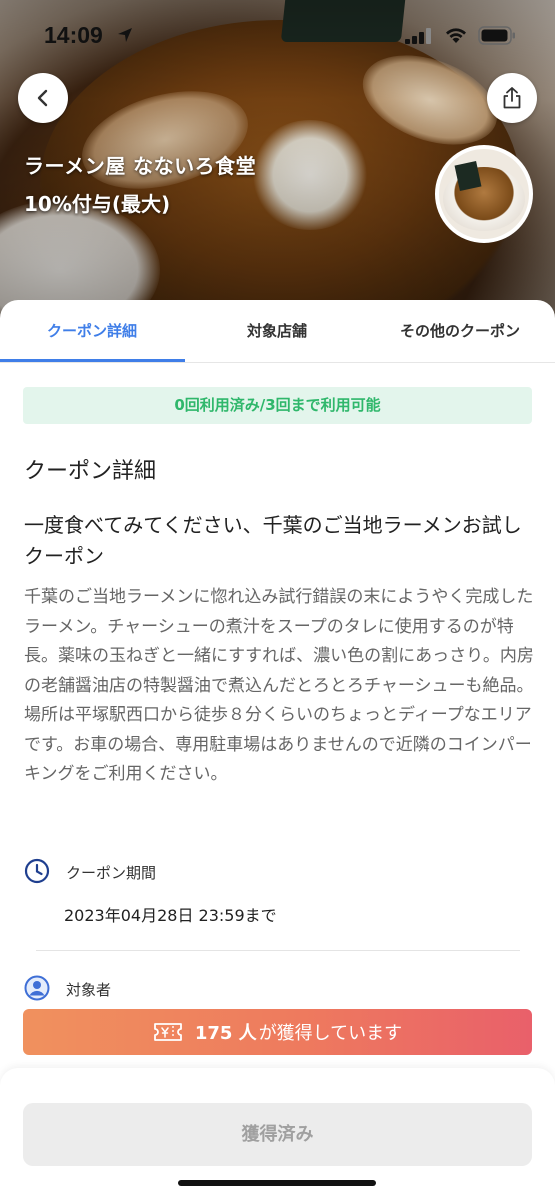  I want to click on tab-target-stores: 対象店舗, so click(277, 330).